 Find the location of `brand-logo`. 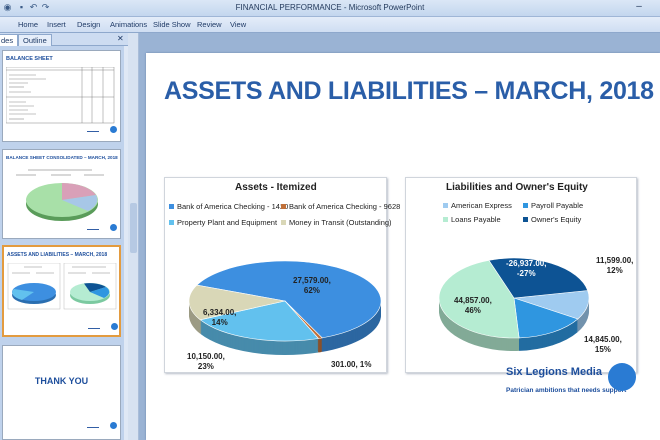

brand-logo is located at coordinates (622, 377).